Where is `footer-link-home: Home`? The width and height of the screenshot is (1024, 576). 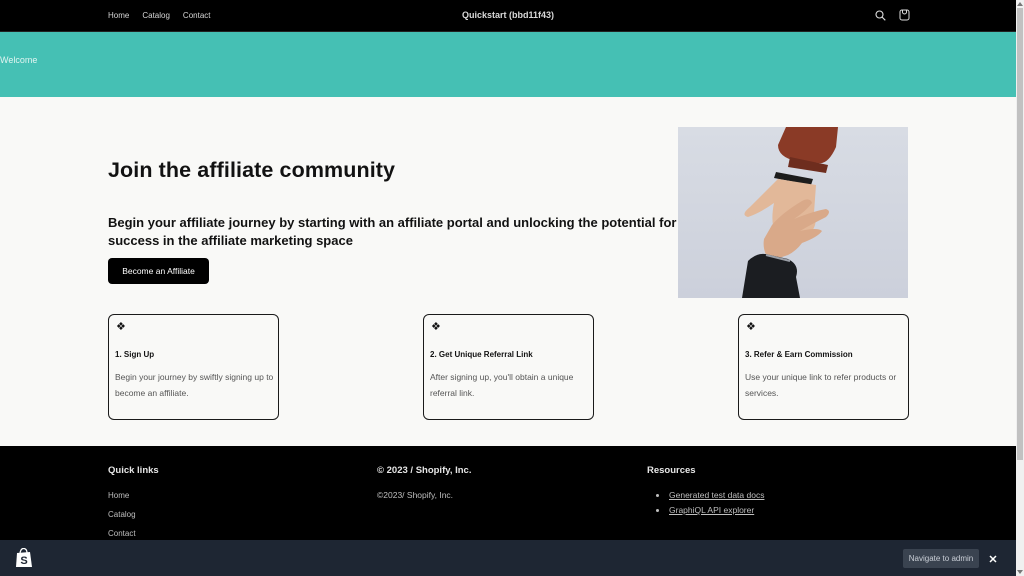
footer-link-home: Home is located at coordinates (118, 495).